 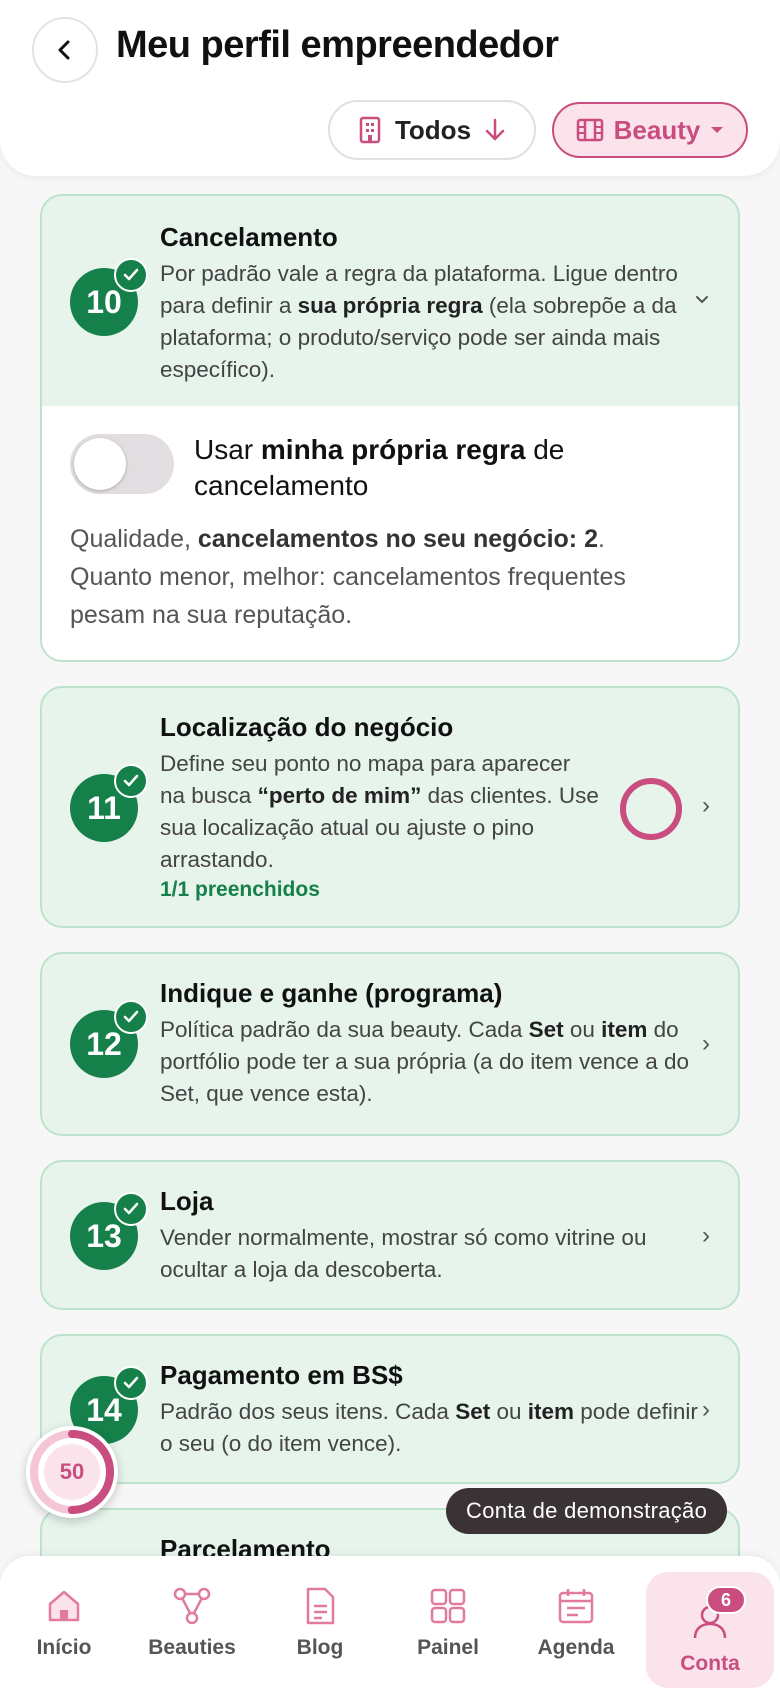 What do you see at coordinates (109, 803) in the screenshot?
I see `step-badge: 11` at bounding box center [109, 803].